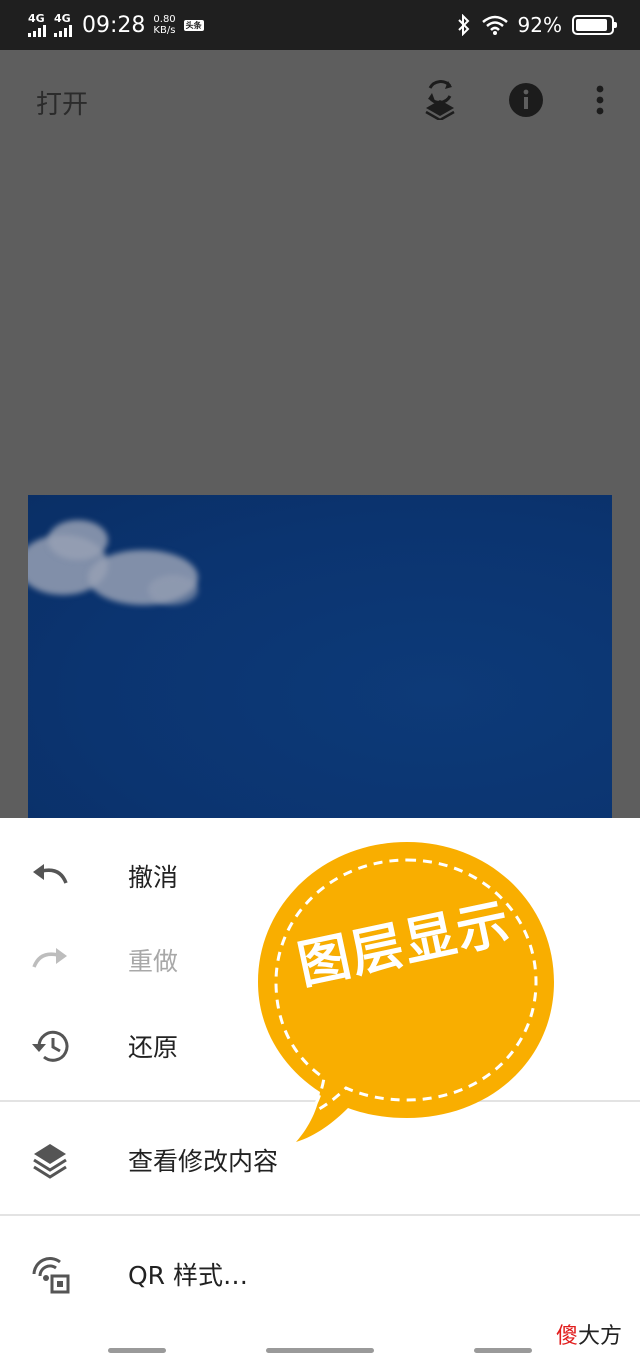  Describe the element at coordinates (539, 25) in the screenshot. I see `battery-percent: 92%` at that location.